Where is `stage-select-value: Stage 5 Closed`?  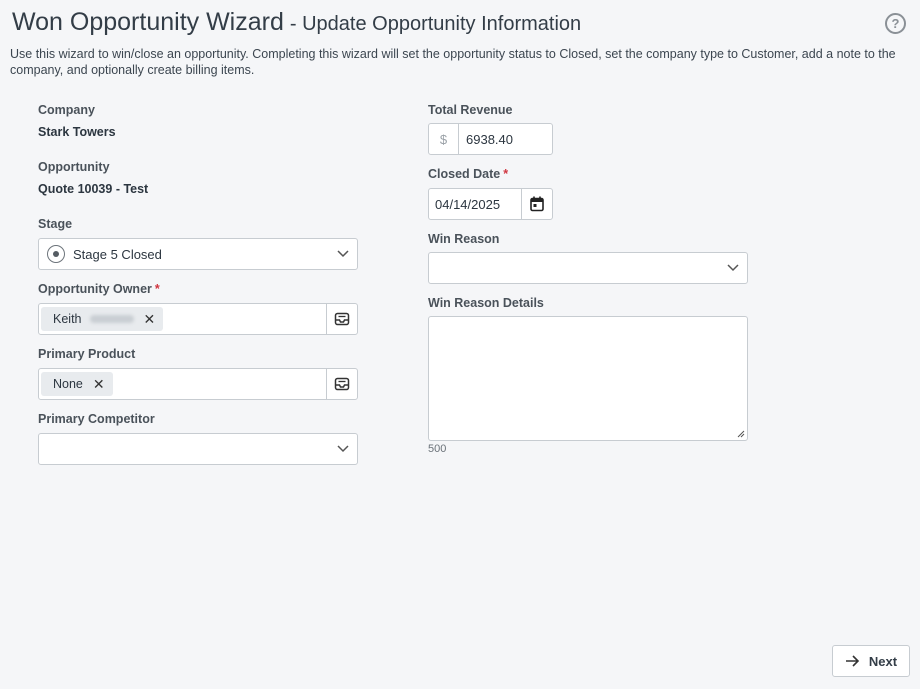
stage-select-value: Stage 5 Closed is located at coordinates (117, 254).